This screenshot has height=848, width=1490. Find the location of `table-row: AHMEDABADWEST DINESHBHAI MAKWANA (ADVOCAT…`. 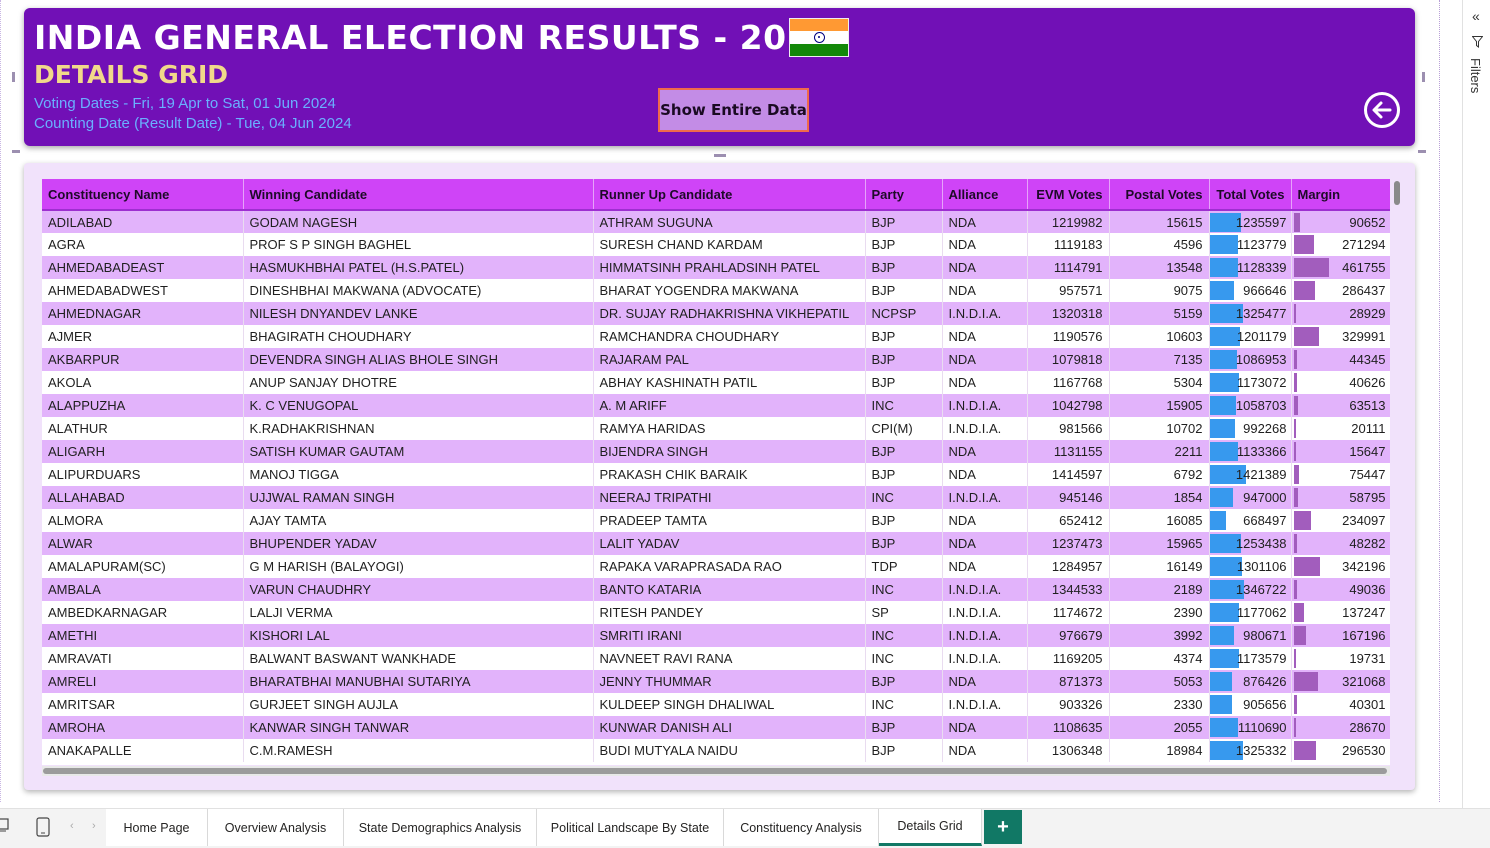

table-row: AHMEDABADWEST DINESHBHAI MAKWANA (ADVOCAT… is located at coordinates (716, 290).